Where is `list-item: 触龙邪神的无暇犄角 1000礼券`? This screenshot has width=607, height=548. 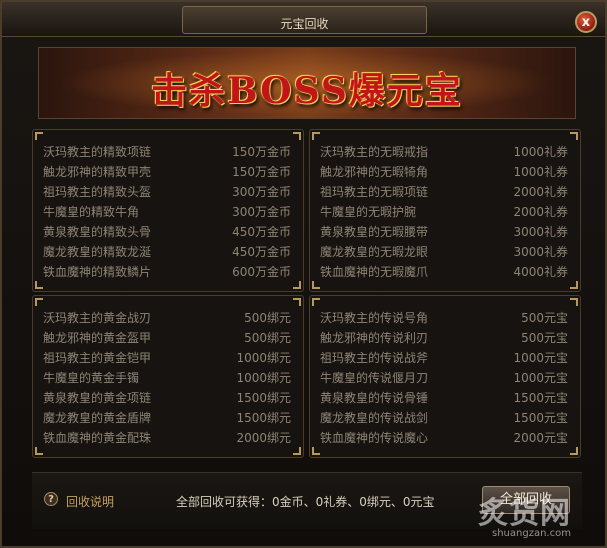
list-item: 触龙邪神的无暇犄角 1000礼券 is located at coordinates (445, 170).